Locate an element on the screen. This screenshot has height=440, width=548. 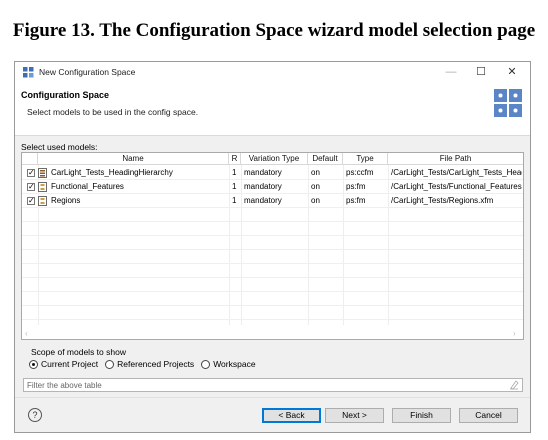
horizontal-scrollbar: ‹ › is located at coordinates (272, 333).